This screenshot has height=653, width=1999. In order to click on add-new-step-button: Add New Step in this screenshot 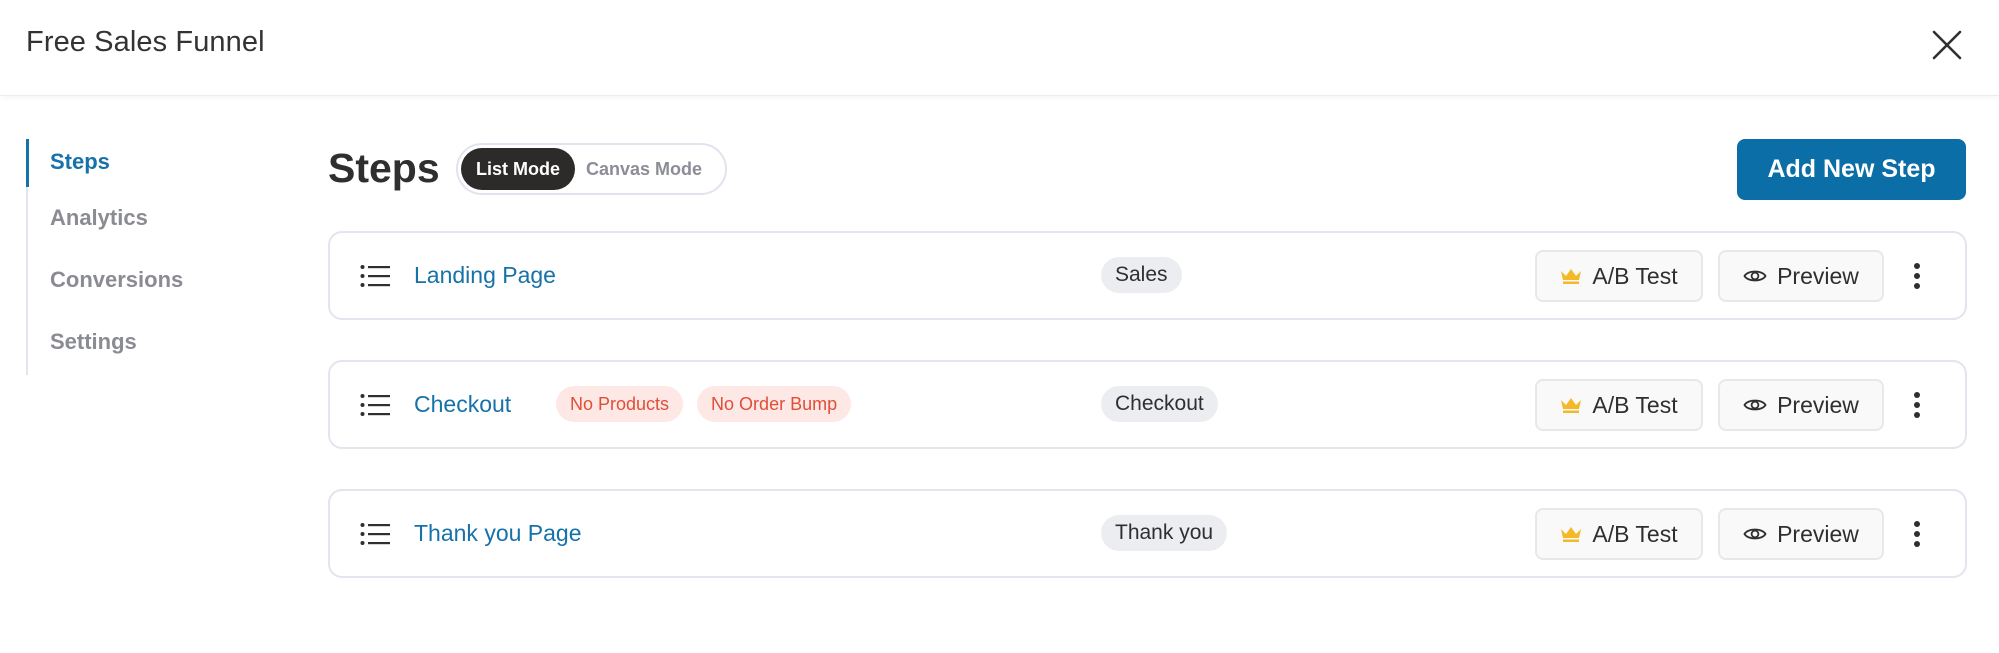, I will do `click(1851, 169)`.